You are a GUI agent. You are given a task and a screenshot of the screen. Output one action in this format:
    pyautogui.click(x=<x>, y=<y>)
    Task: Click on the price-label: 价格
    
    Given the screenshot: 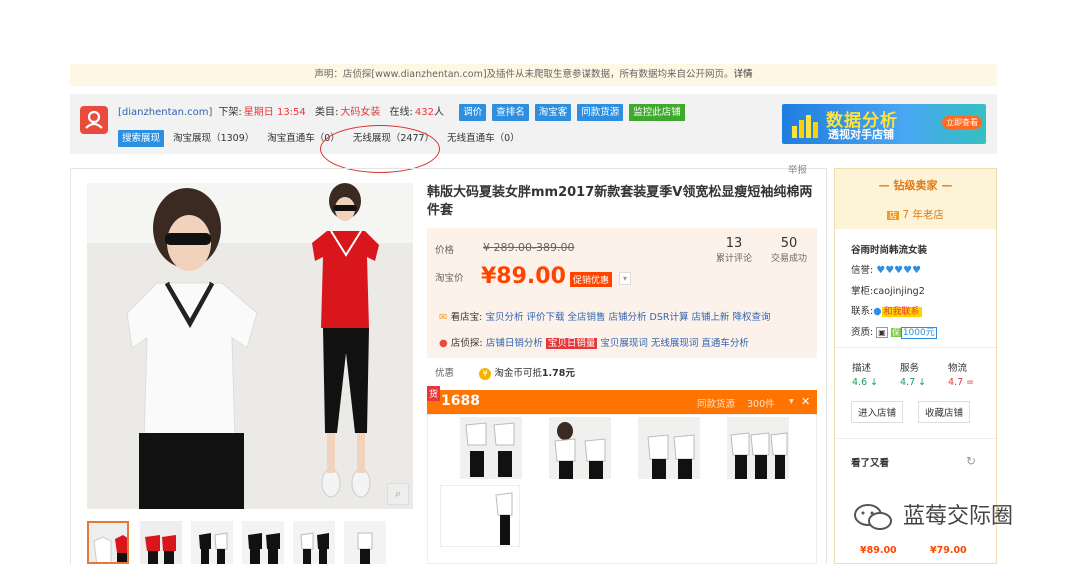 What is the action you would take?
    pyautogui.click(x=445, y=250)
    